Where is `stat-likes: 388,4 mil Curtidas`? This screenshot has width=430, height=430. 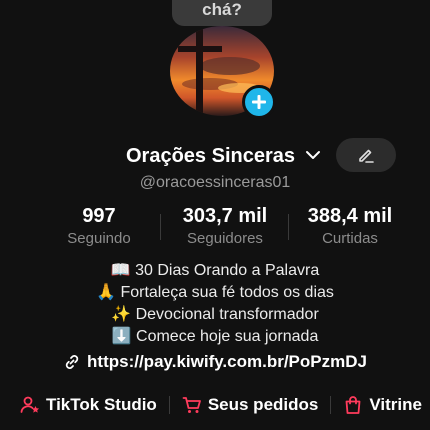
stat-likes: 388,4 mil Curtidas is located at coordinates (350, 227).